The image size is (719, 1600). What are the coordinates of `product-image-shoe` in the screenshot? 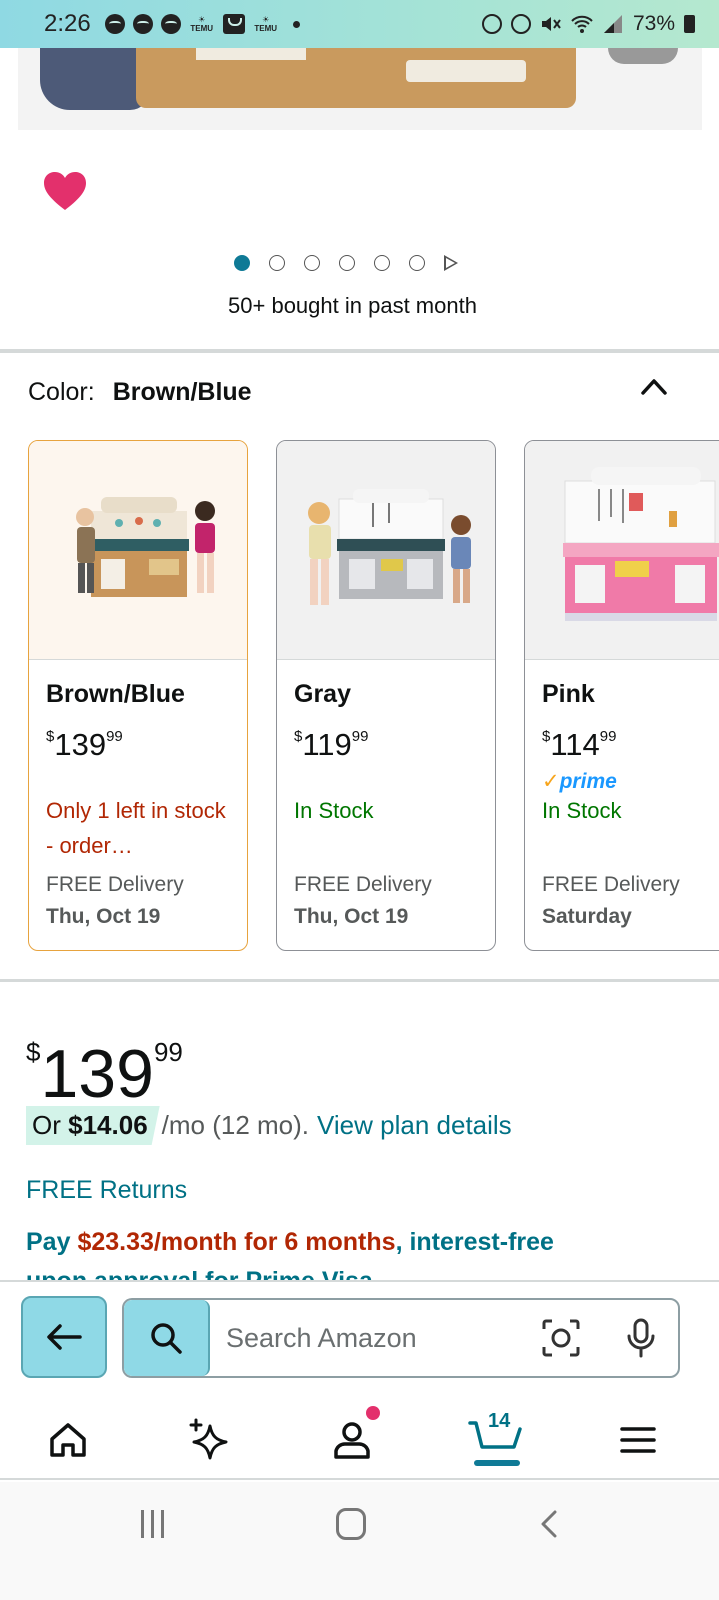 It's located at (643, 56).